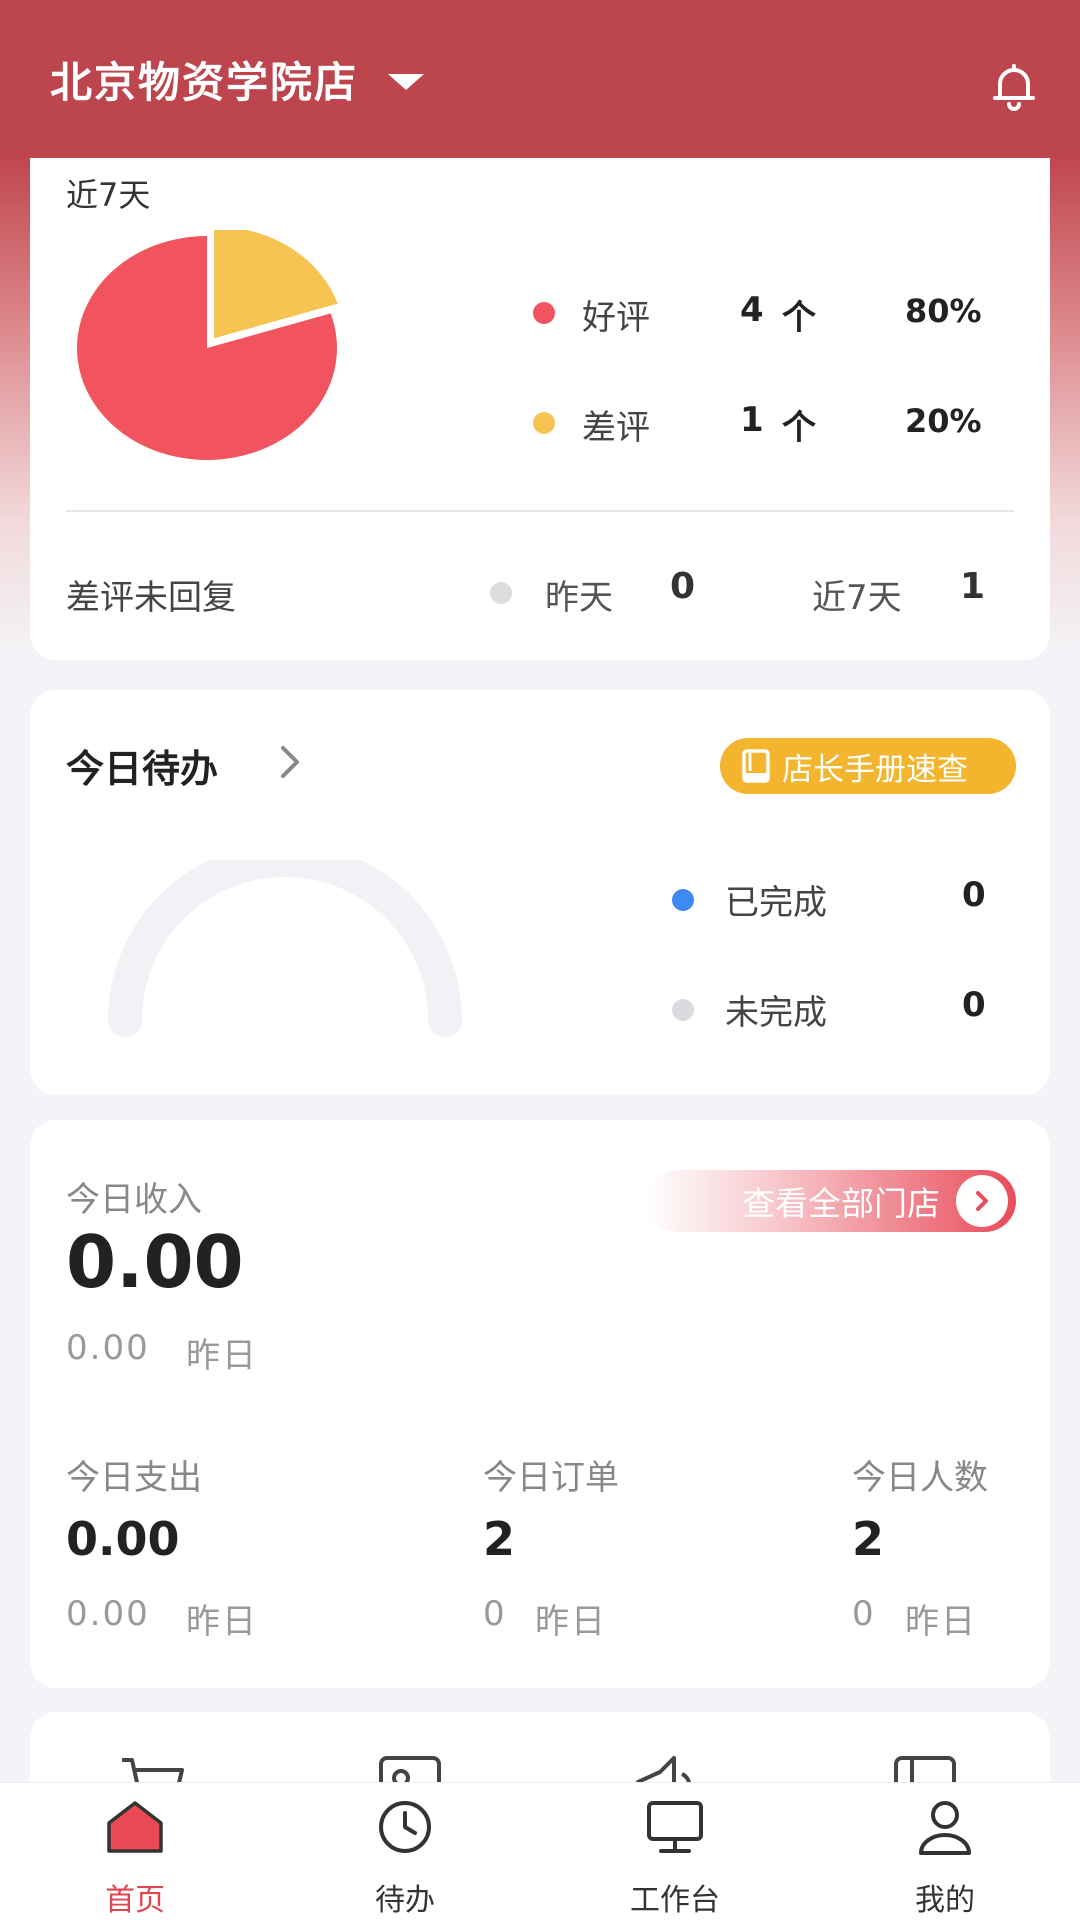  What do you see at coordinates (616, 318) in the screenshot?
I see `legend-name-good: 好评` at bounding box center [616, 318].